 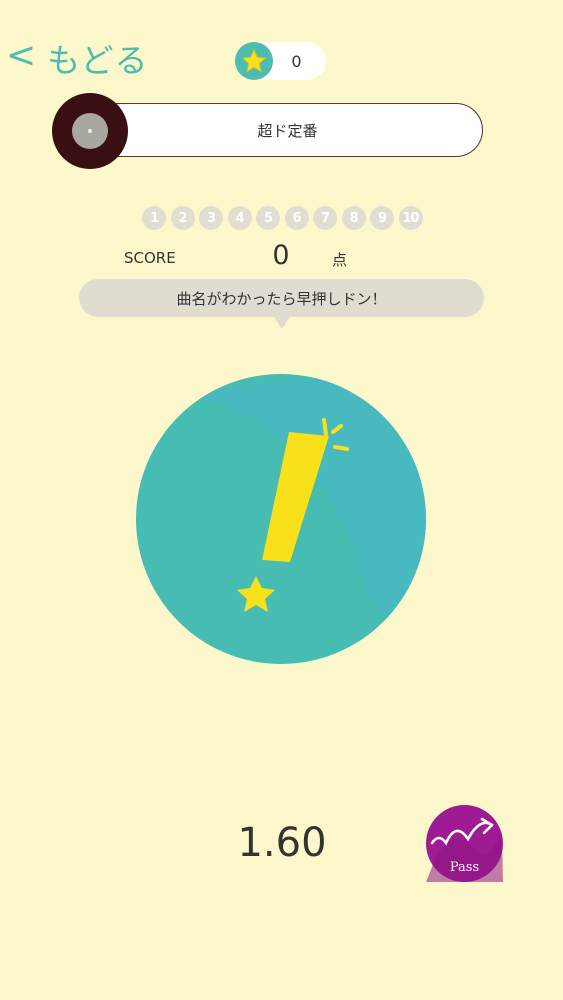 I want to click on back-button: < もどる, so click(x=77, y=58).